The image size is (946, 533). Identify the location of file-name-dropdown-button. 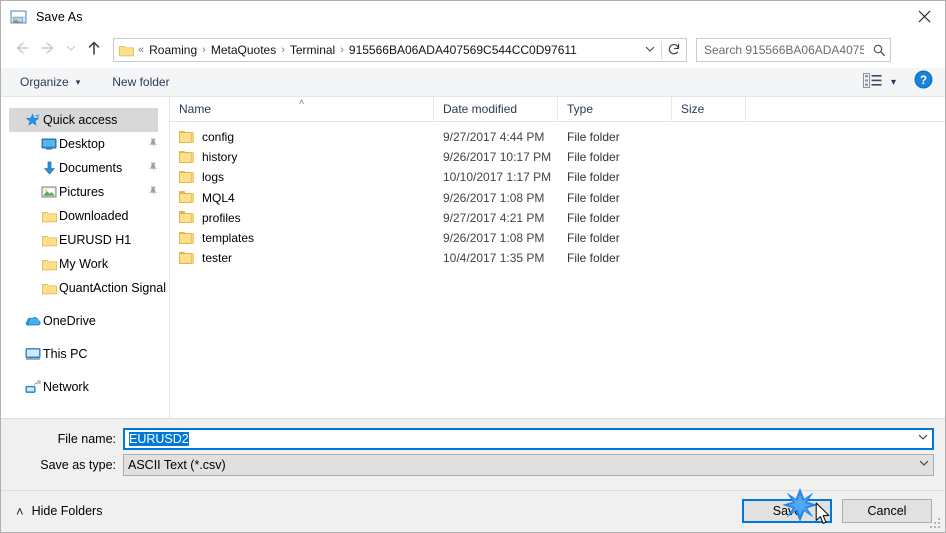
(922, 439).